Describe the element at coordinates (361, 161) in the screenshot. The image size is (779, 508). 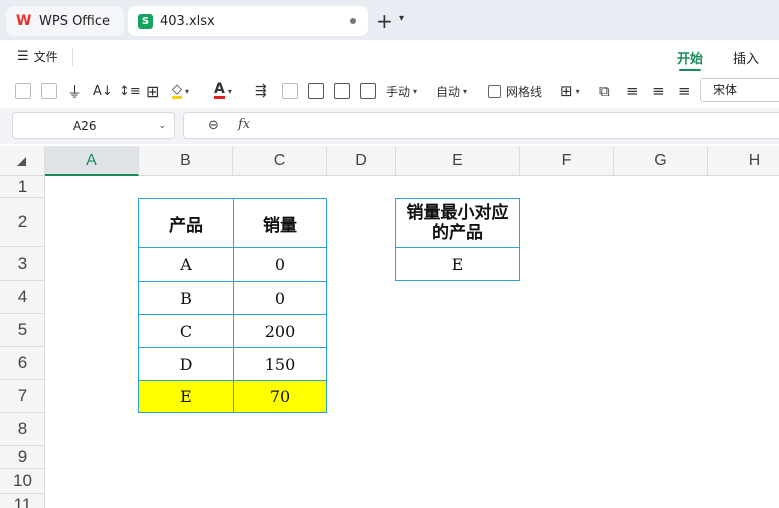
I see `column-header-d: D` at that location.